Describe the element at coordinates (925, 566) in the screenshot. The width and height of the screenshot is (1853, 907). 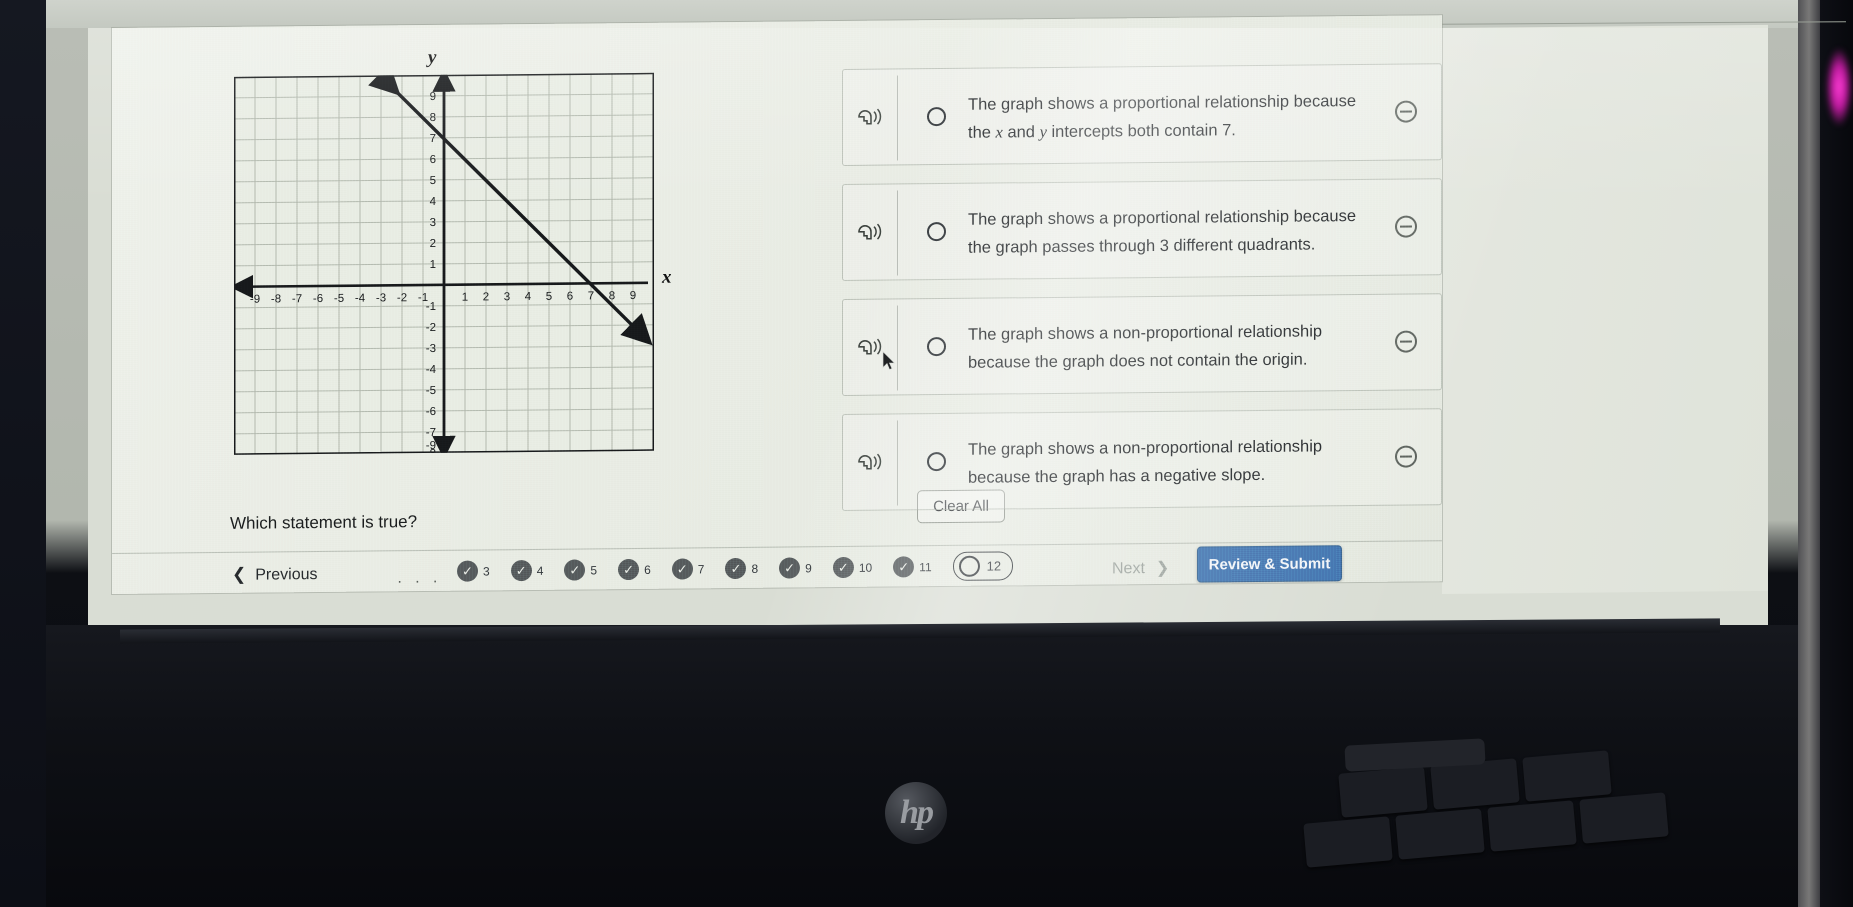
I see `pager-number: 11` at that location.